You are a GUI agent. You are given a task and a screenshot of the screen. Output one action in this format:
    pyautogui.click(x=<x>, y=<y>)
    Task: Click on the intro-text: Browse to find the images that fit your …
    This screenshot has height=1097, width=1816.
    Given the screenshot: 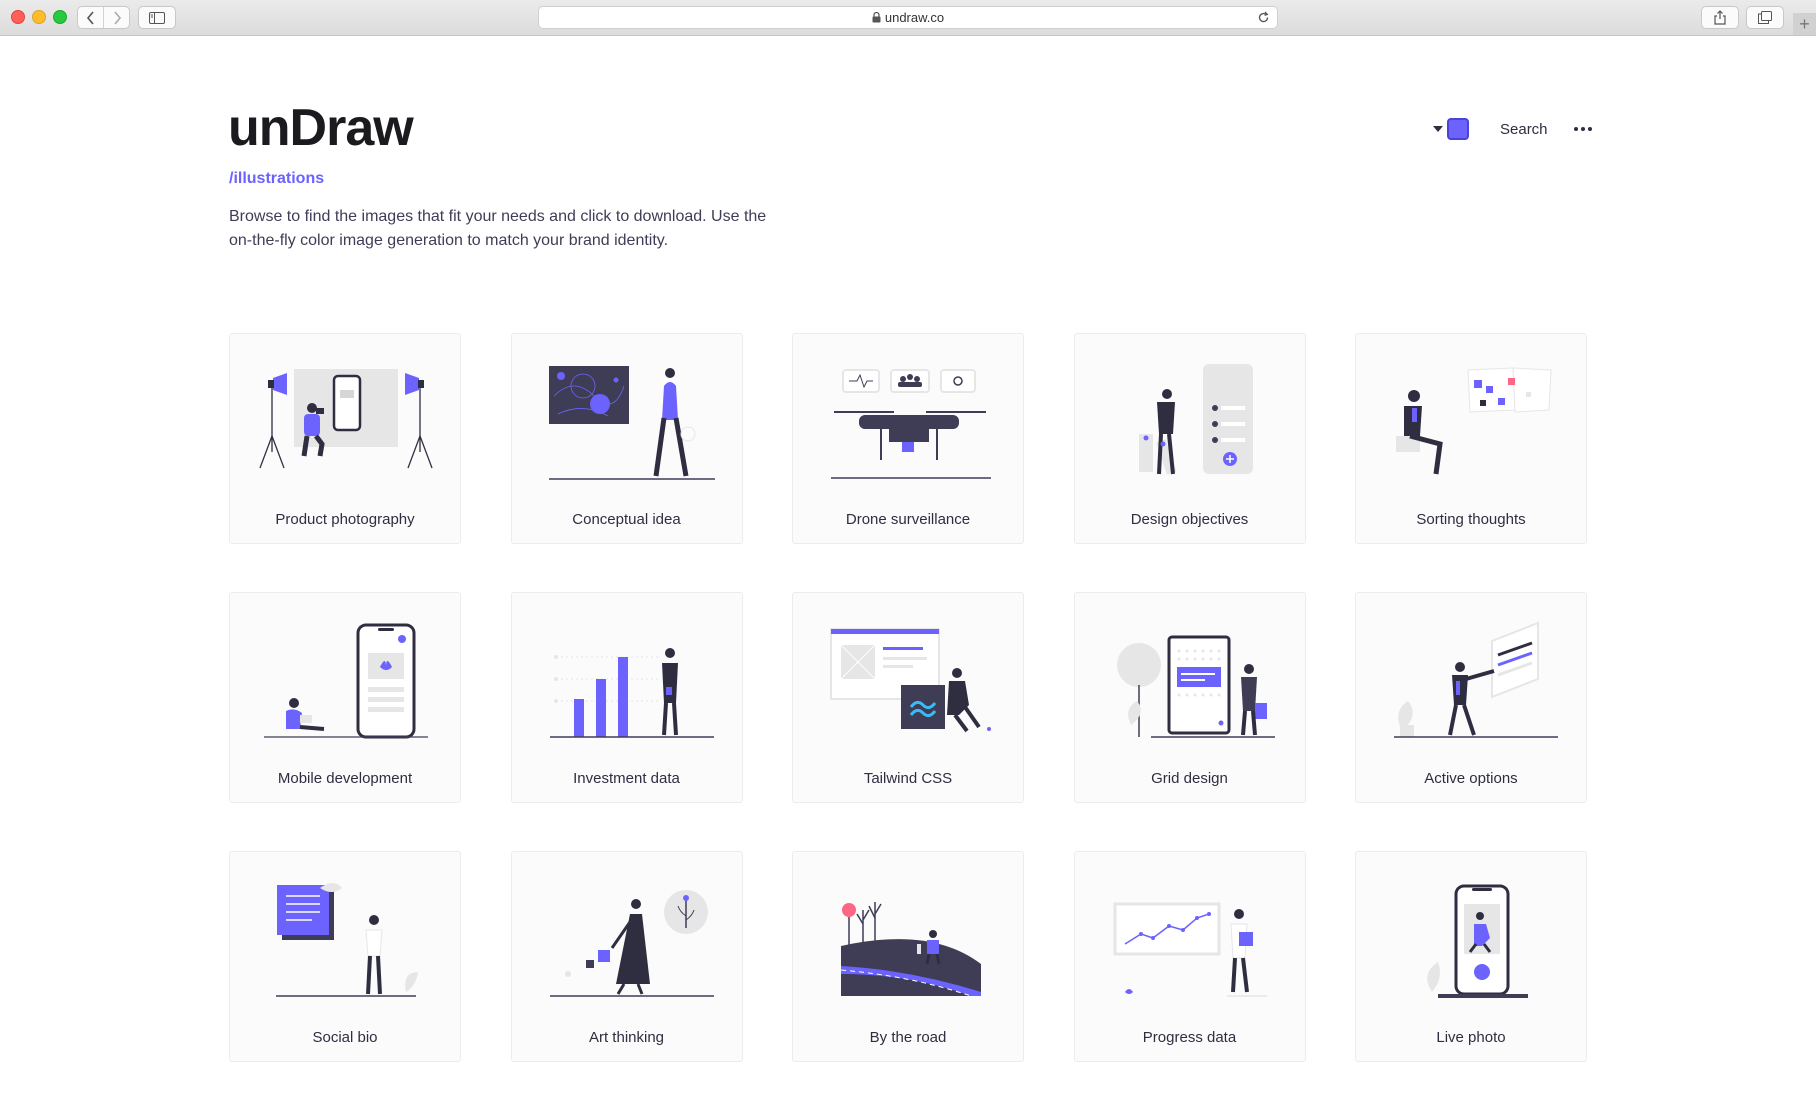 What is the action you would take?
    pyautogui.click(x=498, y=228)
    